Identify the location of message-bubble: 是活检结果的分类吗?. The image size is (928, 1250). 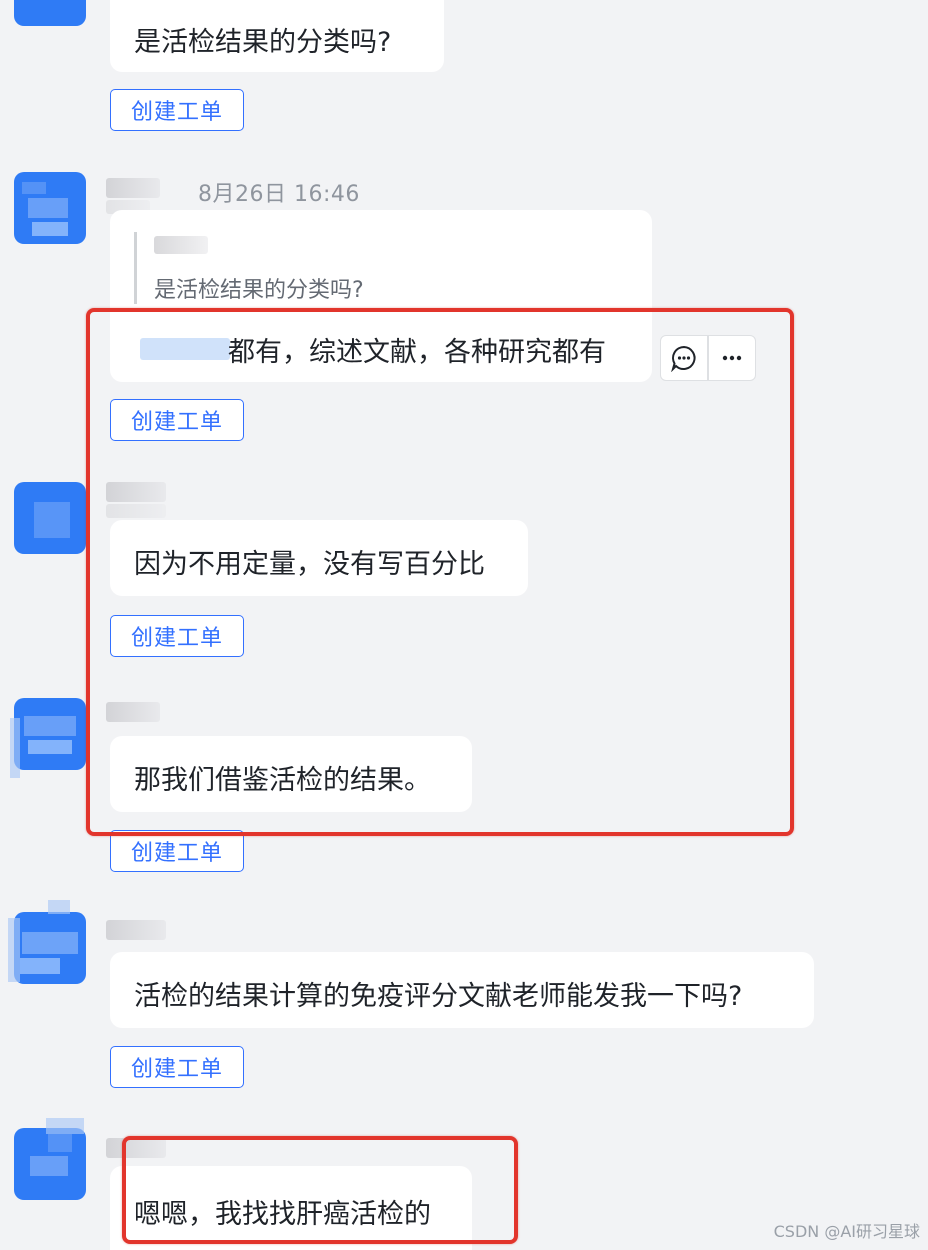
(277, 36).